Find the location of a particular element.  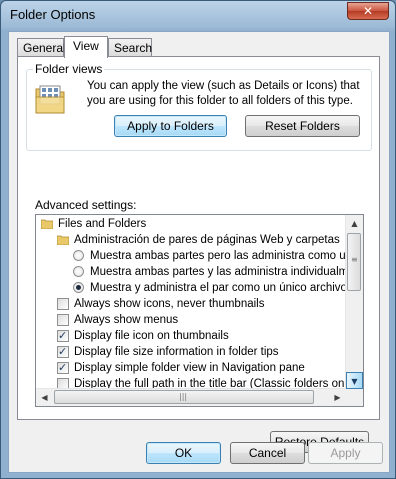

cancel-button: Cancel is located at coordinates (267, 453).